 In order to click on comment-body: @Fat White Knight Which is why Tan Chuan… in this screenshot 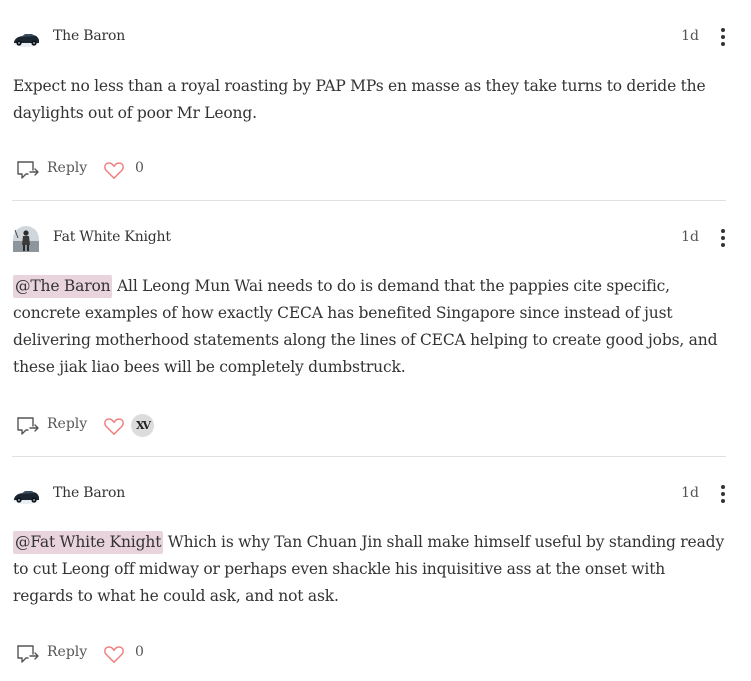, I will do `click(369, 569)`.